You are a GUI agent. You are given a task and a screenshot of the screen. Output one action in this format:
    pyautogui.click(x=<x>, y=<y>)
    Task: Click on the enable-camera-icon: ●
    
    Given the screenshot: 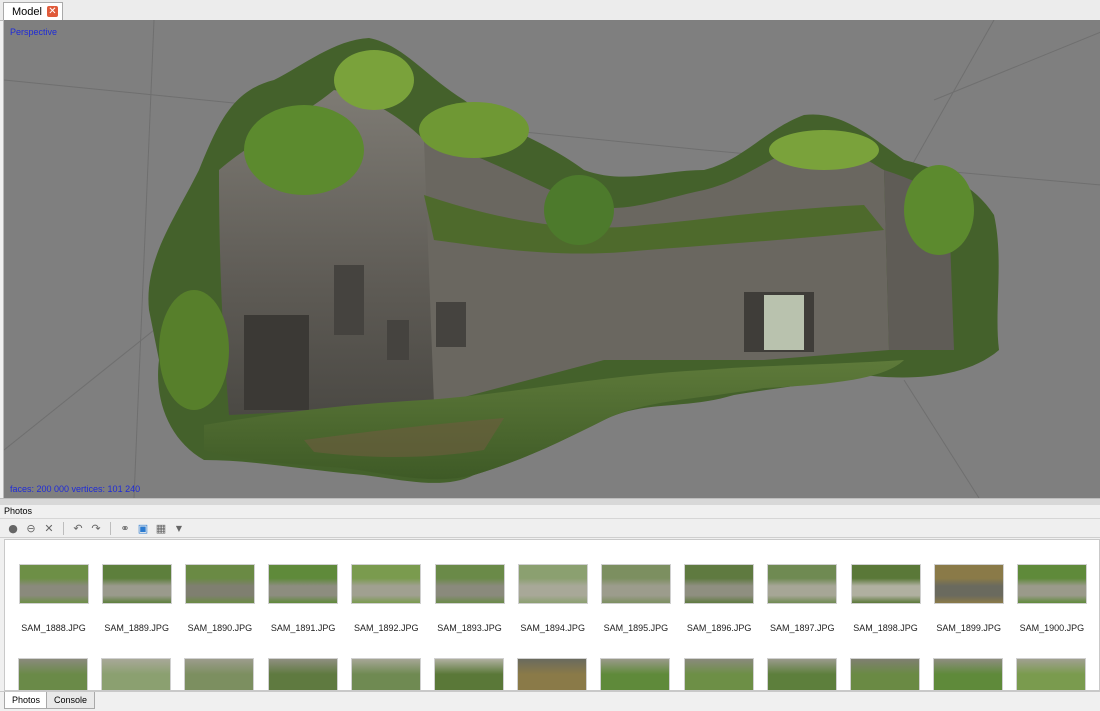 What is the action you would take?
    pyautogui.click(x=13, y=528)
    